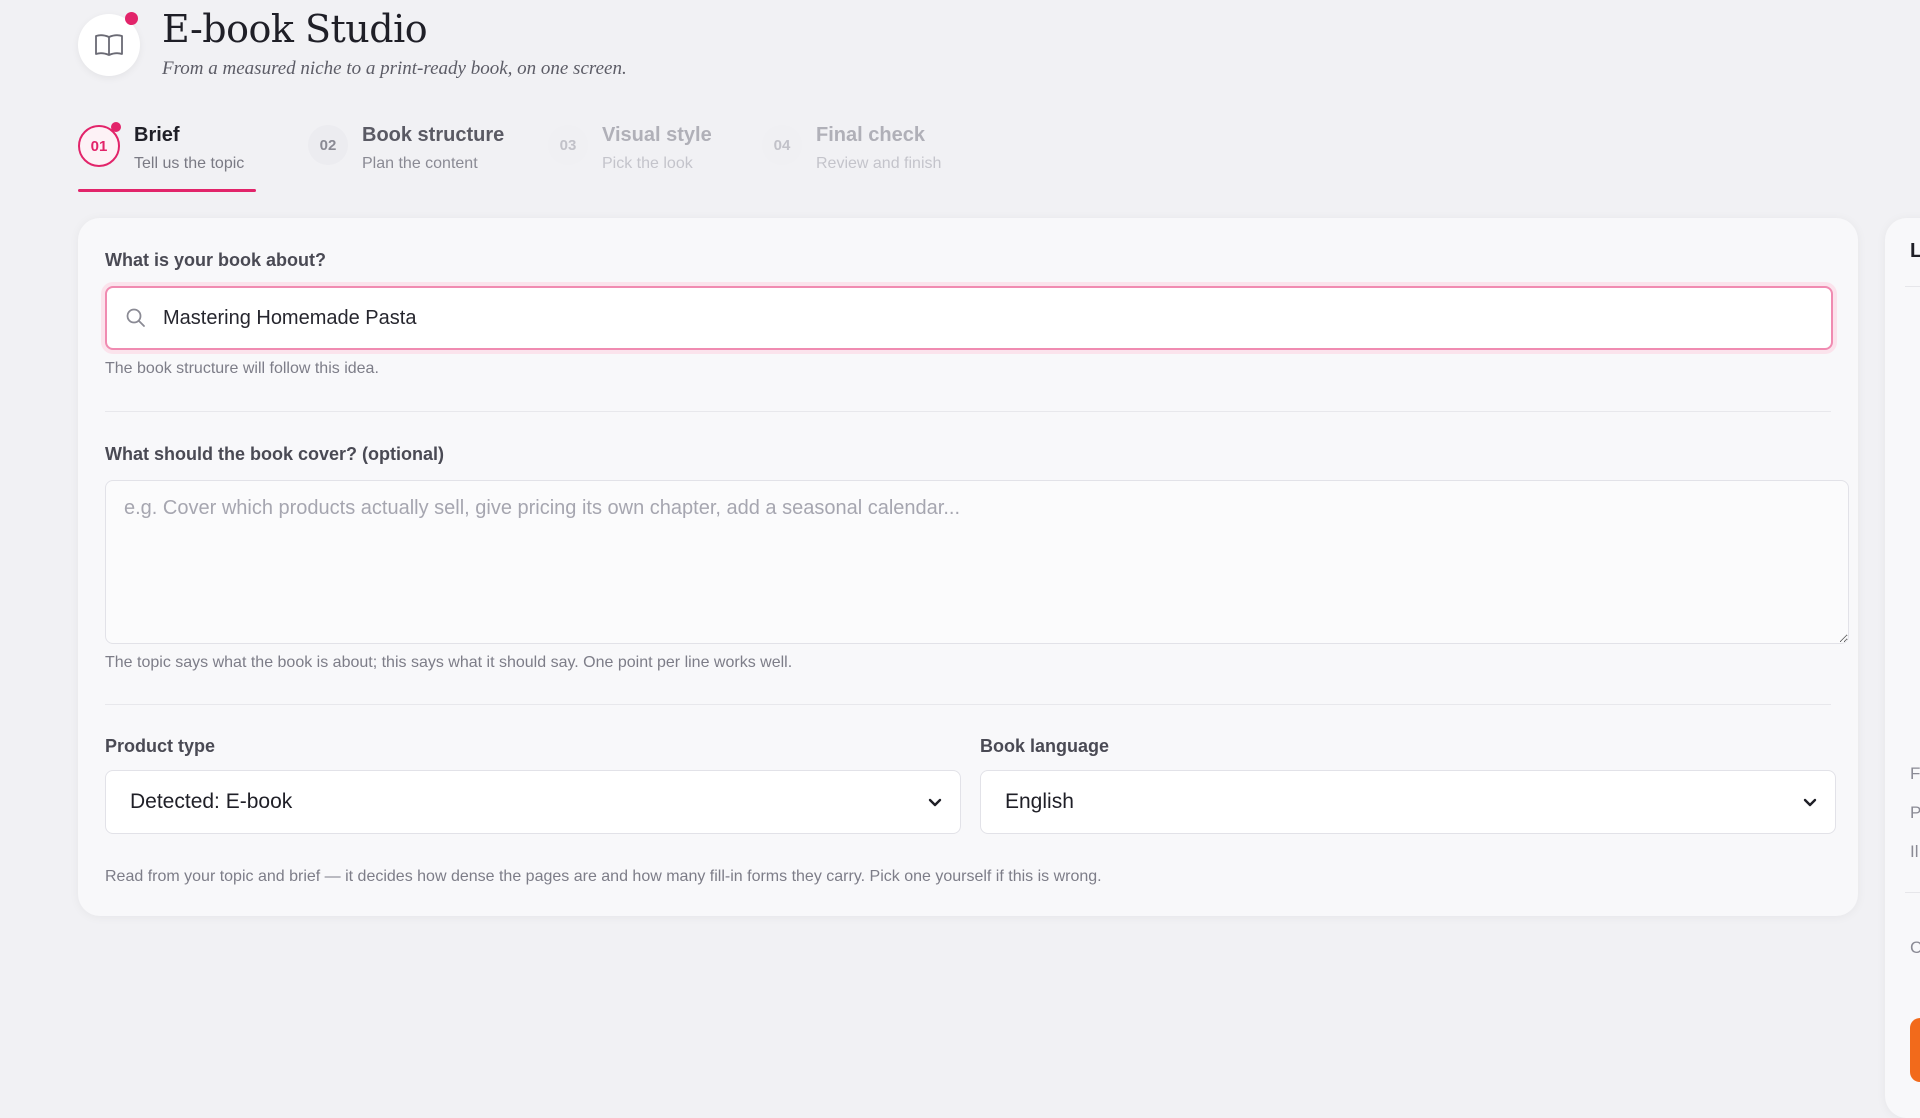 Image resolution: width=1920 pixels, height=1118 pixels. Describe the element at coordinates (1915, 812) in the screenshot. I see `side-panel-item: P` at that location.